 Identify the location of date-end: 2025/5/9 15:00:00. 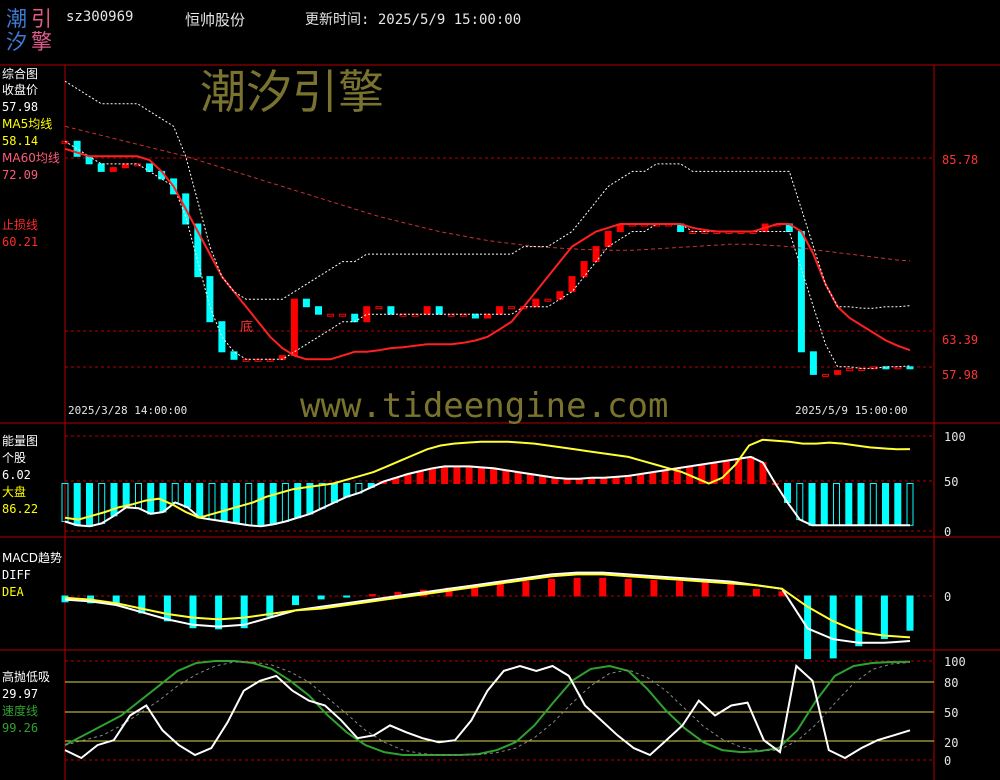
(851, 410).